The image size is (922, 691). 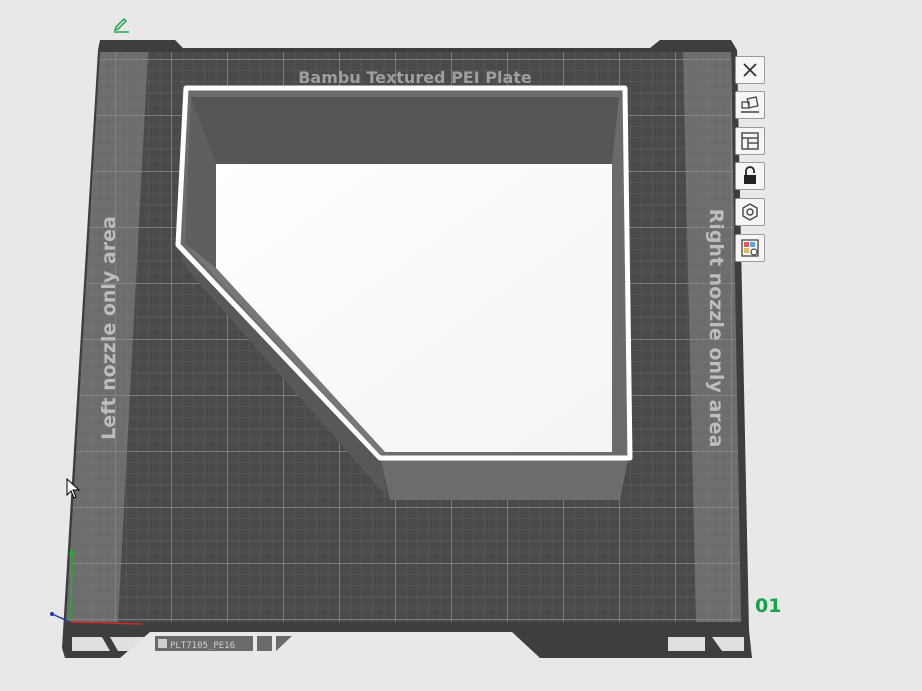 I want to click on left-nozzle-label: Left nozzle only area, so click(x=109, y=328).